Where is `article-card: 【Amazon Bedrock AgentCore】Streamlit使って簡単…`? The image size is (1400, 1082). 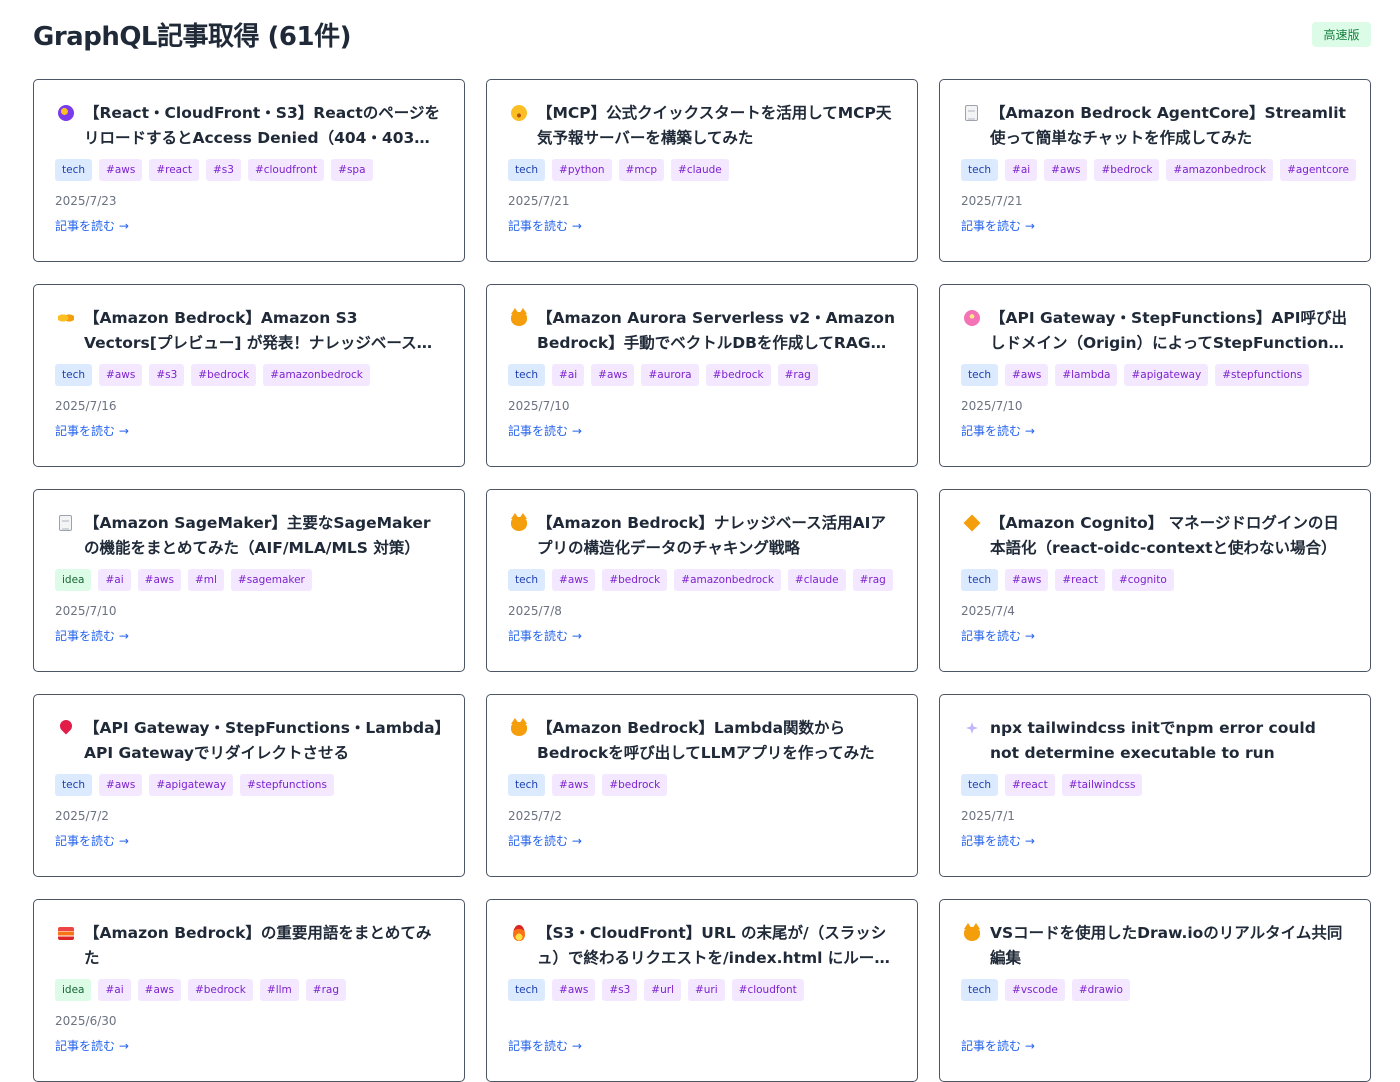
article-card: 【Amazon Bedrock AgentCore】Streamlit使って簡単… is located at coordinates (1155, 170).